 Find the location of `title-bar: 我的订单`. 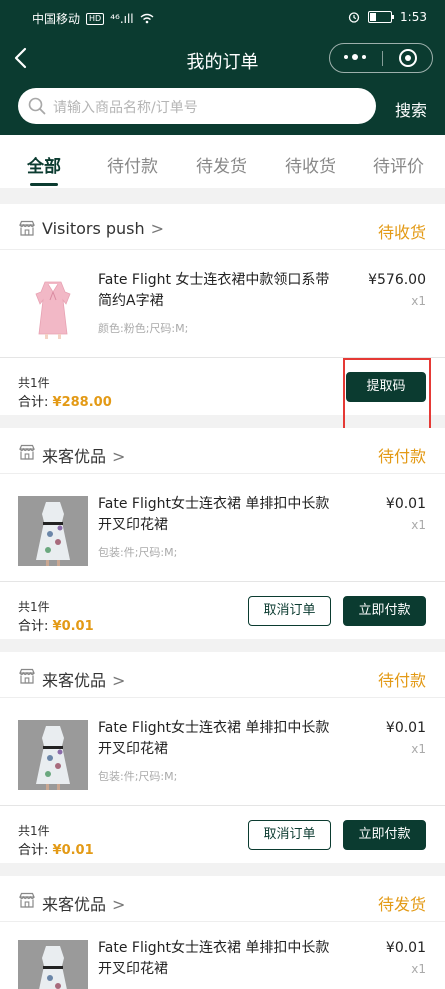

title-bar: 我的订单 is located at coordinates (222, 59).